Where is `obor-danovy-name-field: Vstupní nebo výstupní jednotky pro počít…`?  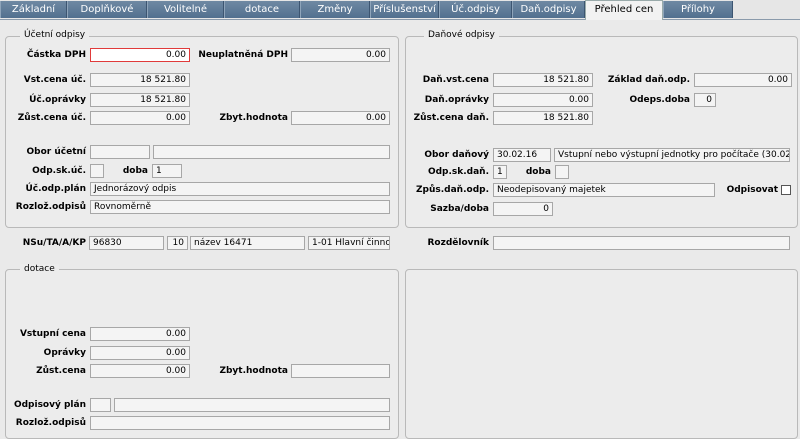 obor-danovy-name-field: Vstupní nebo výstupní jednotky pro počít… is located at coordinates (672, 155).